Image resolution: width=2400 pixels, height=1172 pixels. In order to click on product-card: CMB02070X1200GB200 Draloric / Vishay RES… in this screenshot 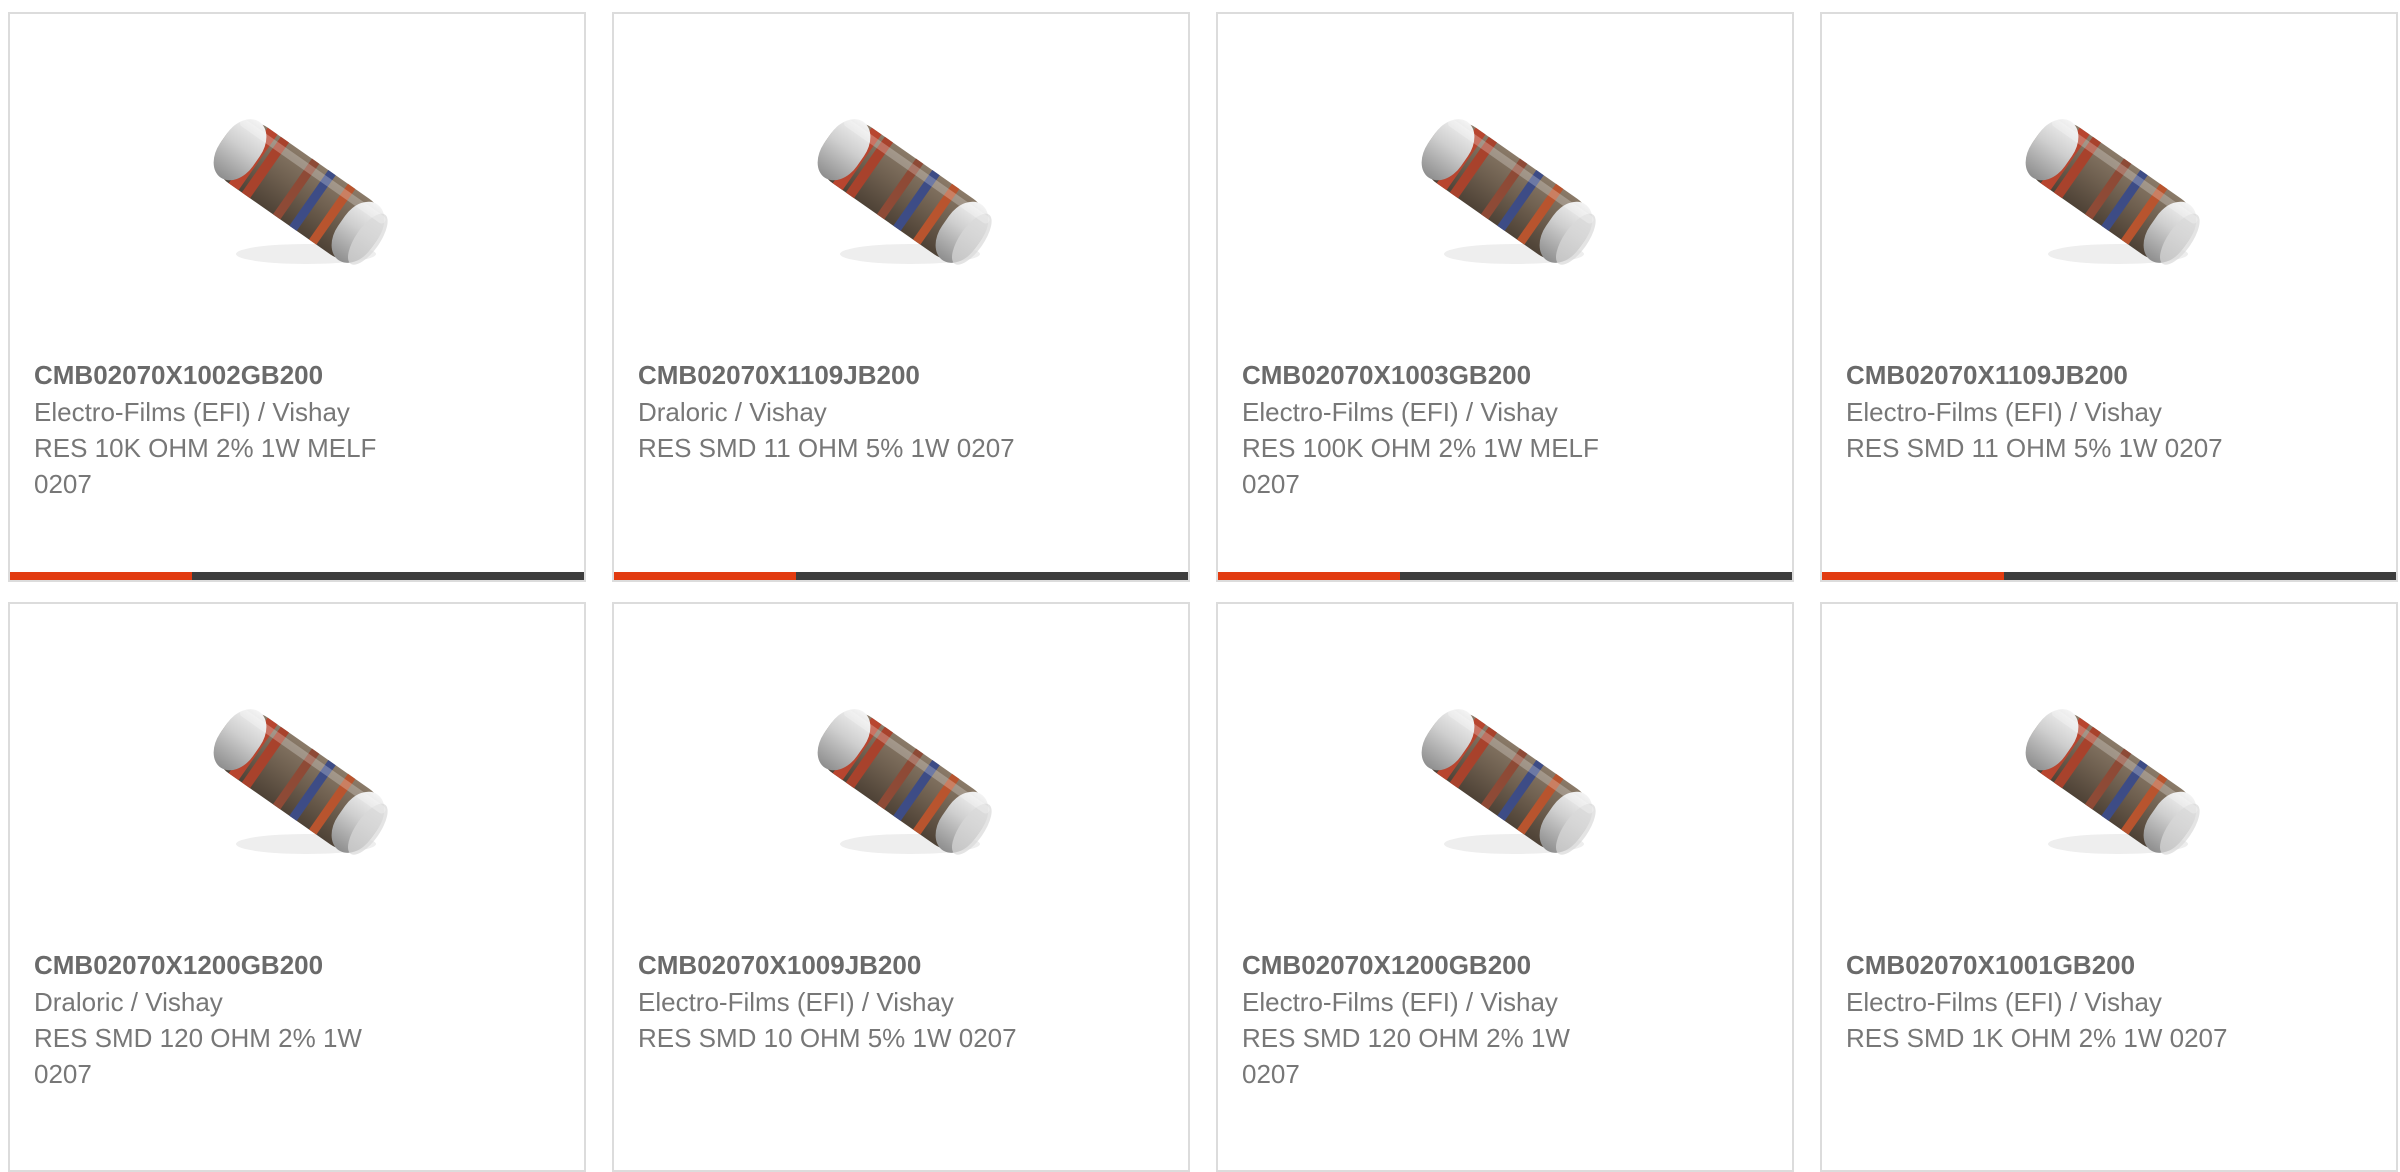, I will do `click(297, 887)`.